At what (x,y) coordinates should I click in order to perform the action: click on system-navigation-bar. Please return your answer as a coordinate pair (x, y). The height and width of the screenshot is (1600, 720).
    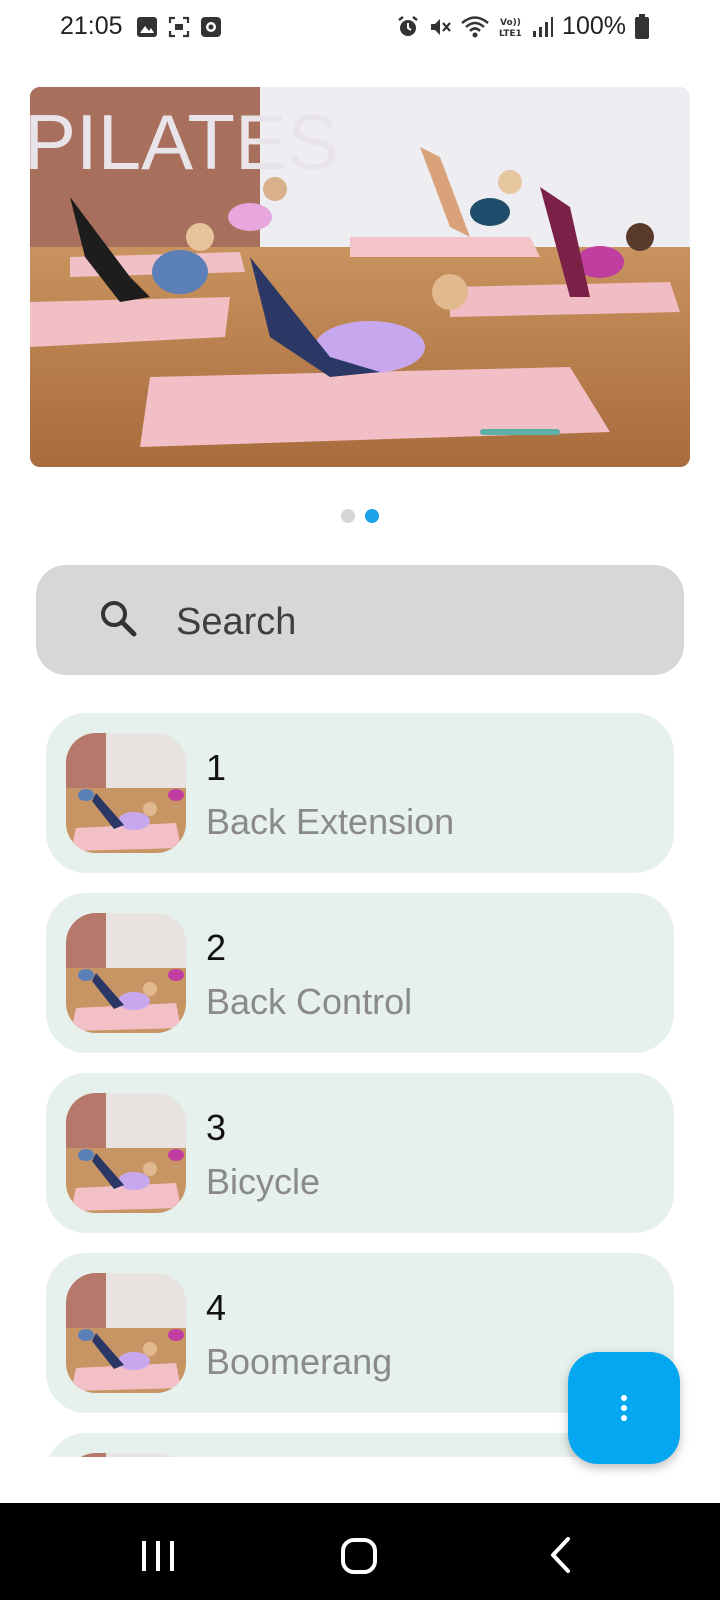
    Looking at the image, I should click on (360, 1551).